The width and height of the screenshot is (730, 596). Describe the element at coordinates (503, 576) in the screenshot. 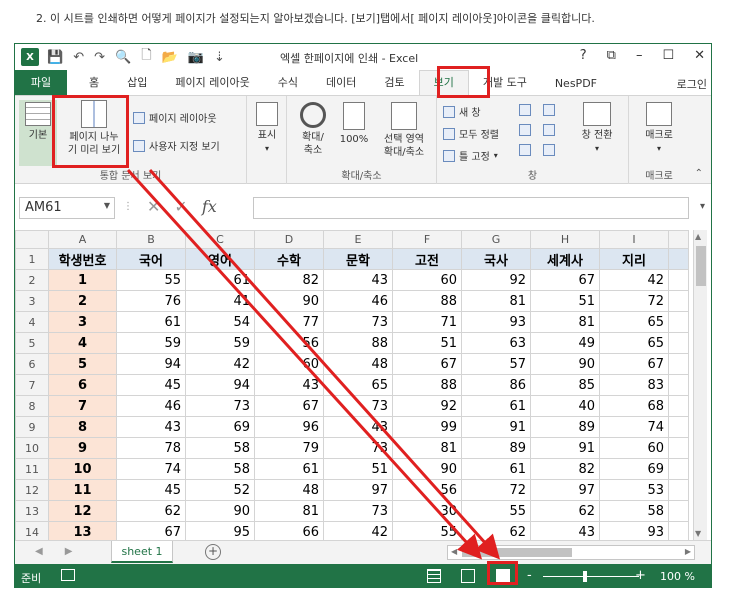

I see `page-break-preview-status-icon` at that location.